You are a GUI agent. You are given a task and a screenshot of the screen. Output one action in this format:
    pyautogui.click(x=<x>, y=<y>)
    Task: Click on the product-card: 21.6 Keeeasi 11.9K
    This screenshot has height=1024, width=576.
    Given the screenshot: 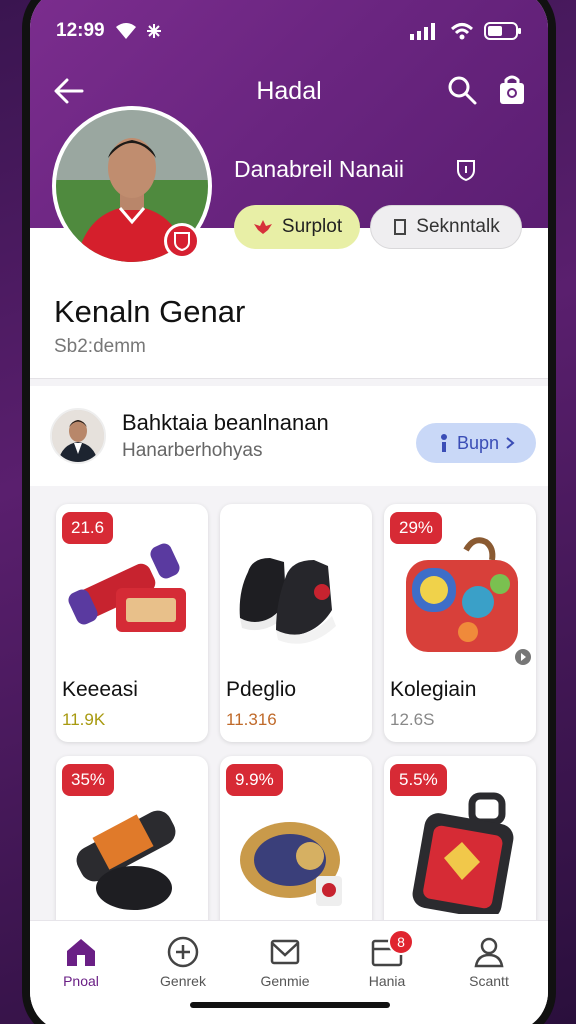 What is the action you would take?
    pyautogui.click(x=132, y=623)
    